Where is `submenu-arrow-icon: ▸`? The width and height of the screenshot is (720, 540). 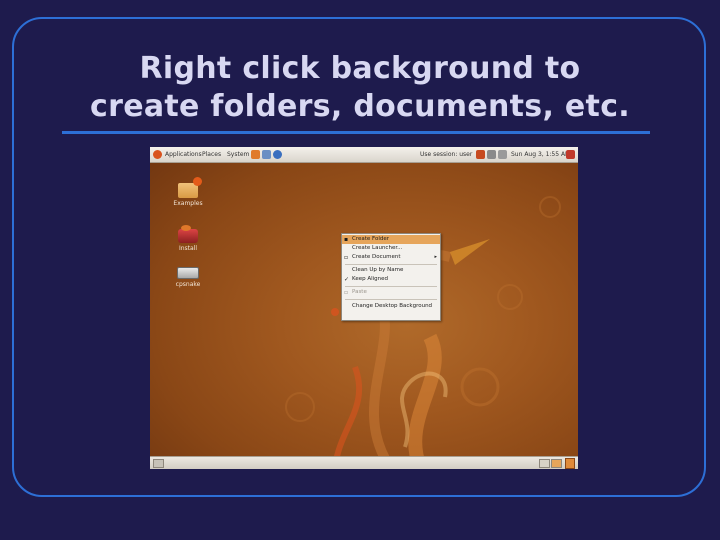
submenu-arrow-icon: ▸ is located at coordinates (435, 257).